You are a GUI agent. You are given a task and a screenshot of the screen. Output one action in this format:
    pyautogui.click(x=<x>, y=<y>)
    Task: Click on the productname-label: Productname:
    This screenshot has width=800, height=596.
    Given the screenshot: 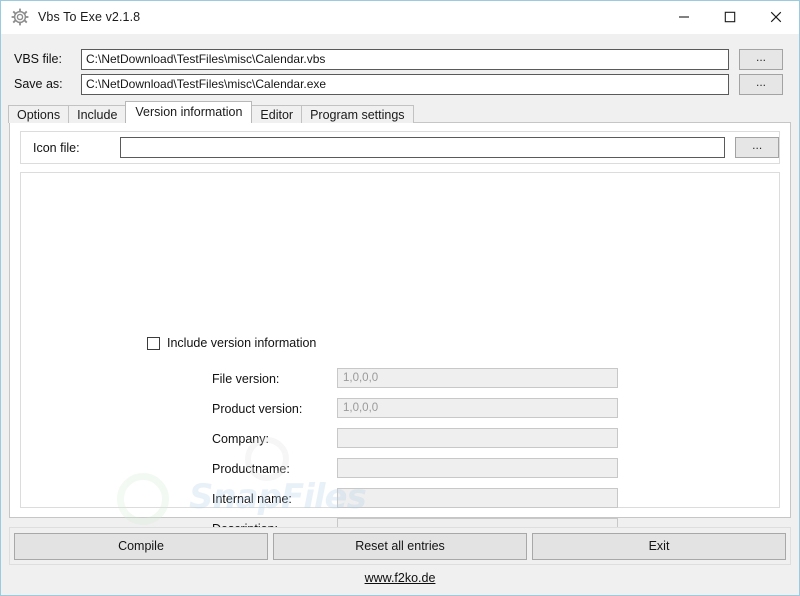 What is the action you would take?
    pyautogui.click(x=251, y=469)
    